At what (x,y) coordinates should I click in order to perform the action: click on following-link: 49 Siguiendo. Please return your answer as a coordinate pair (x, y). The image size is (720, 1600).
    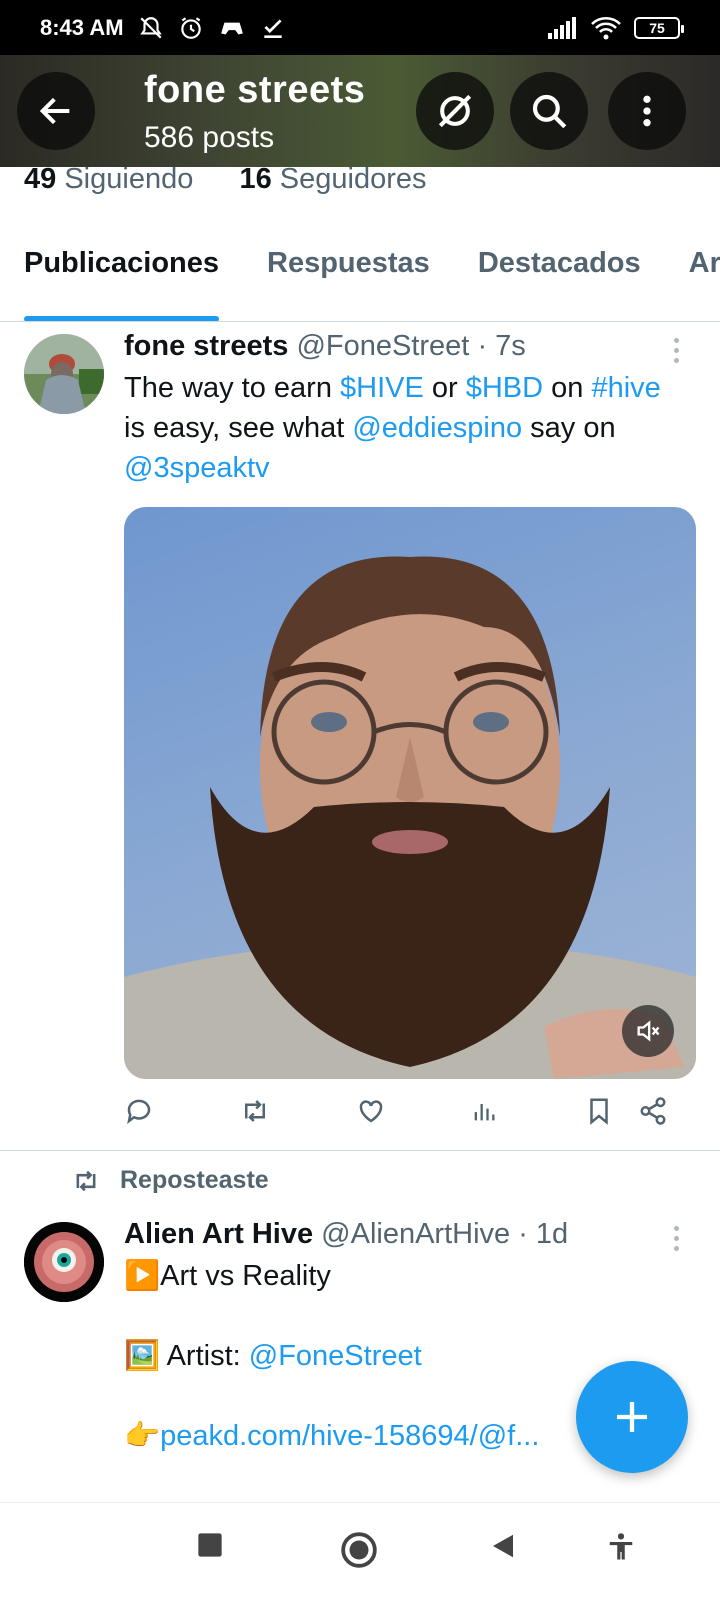
    Looking at the image, I should click on (108, 179).